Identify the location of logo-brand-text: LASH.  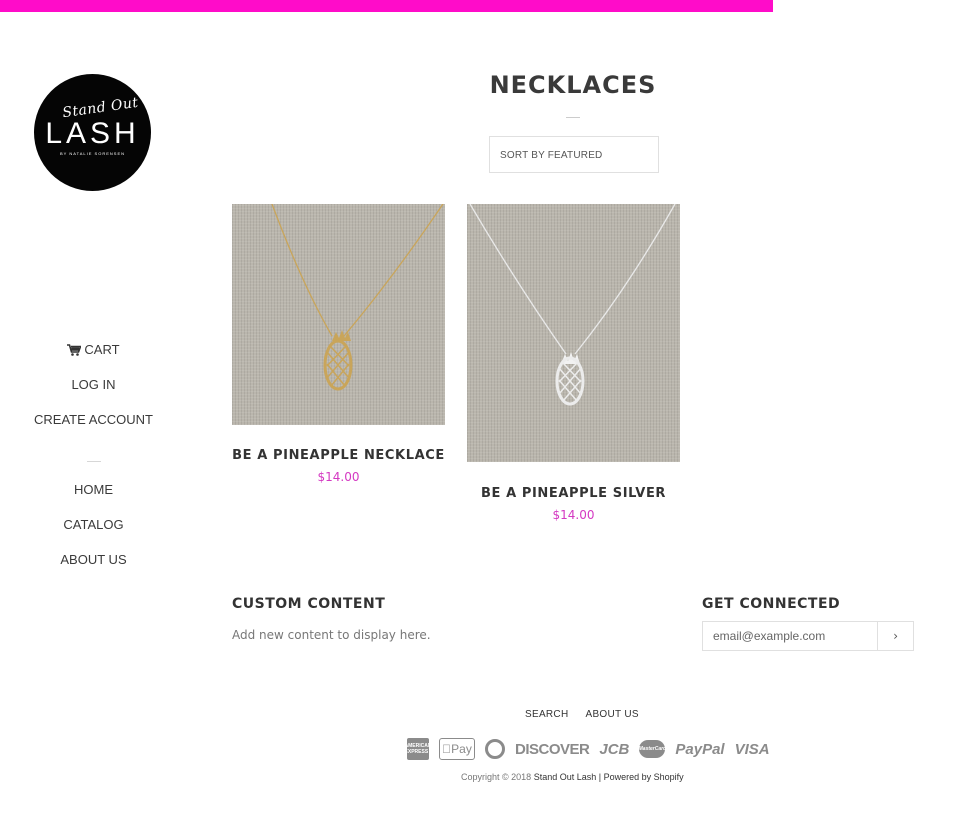
(92, 133).